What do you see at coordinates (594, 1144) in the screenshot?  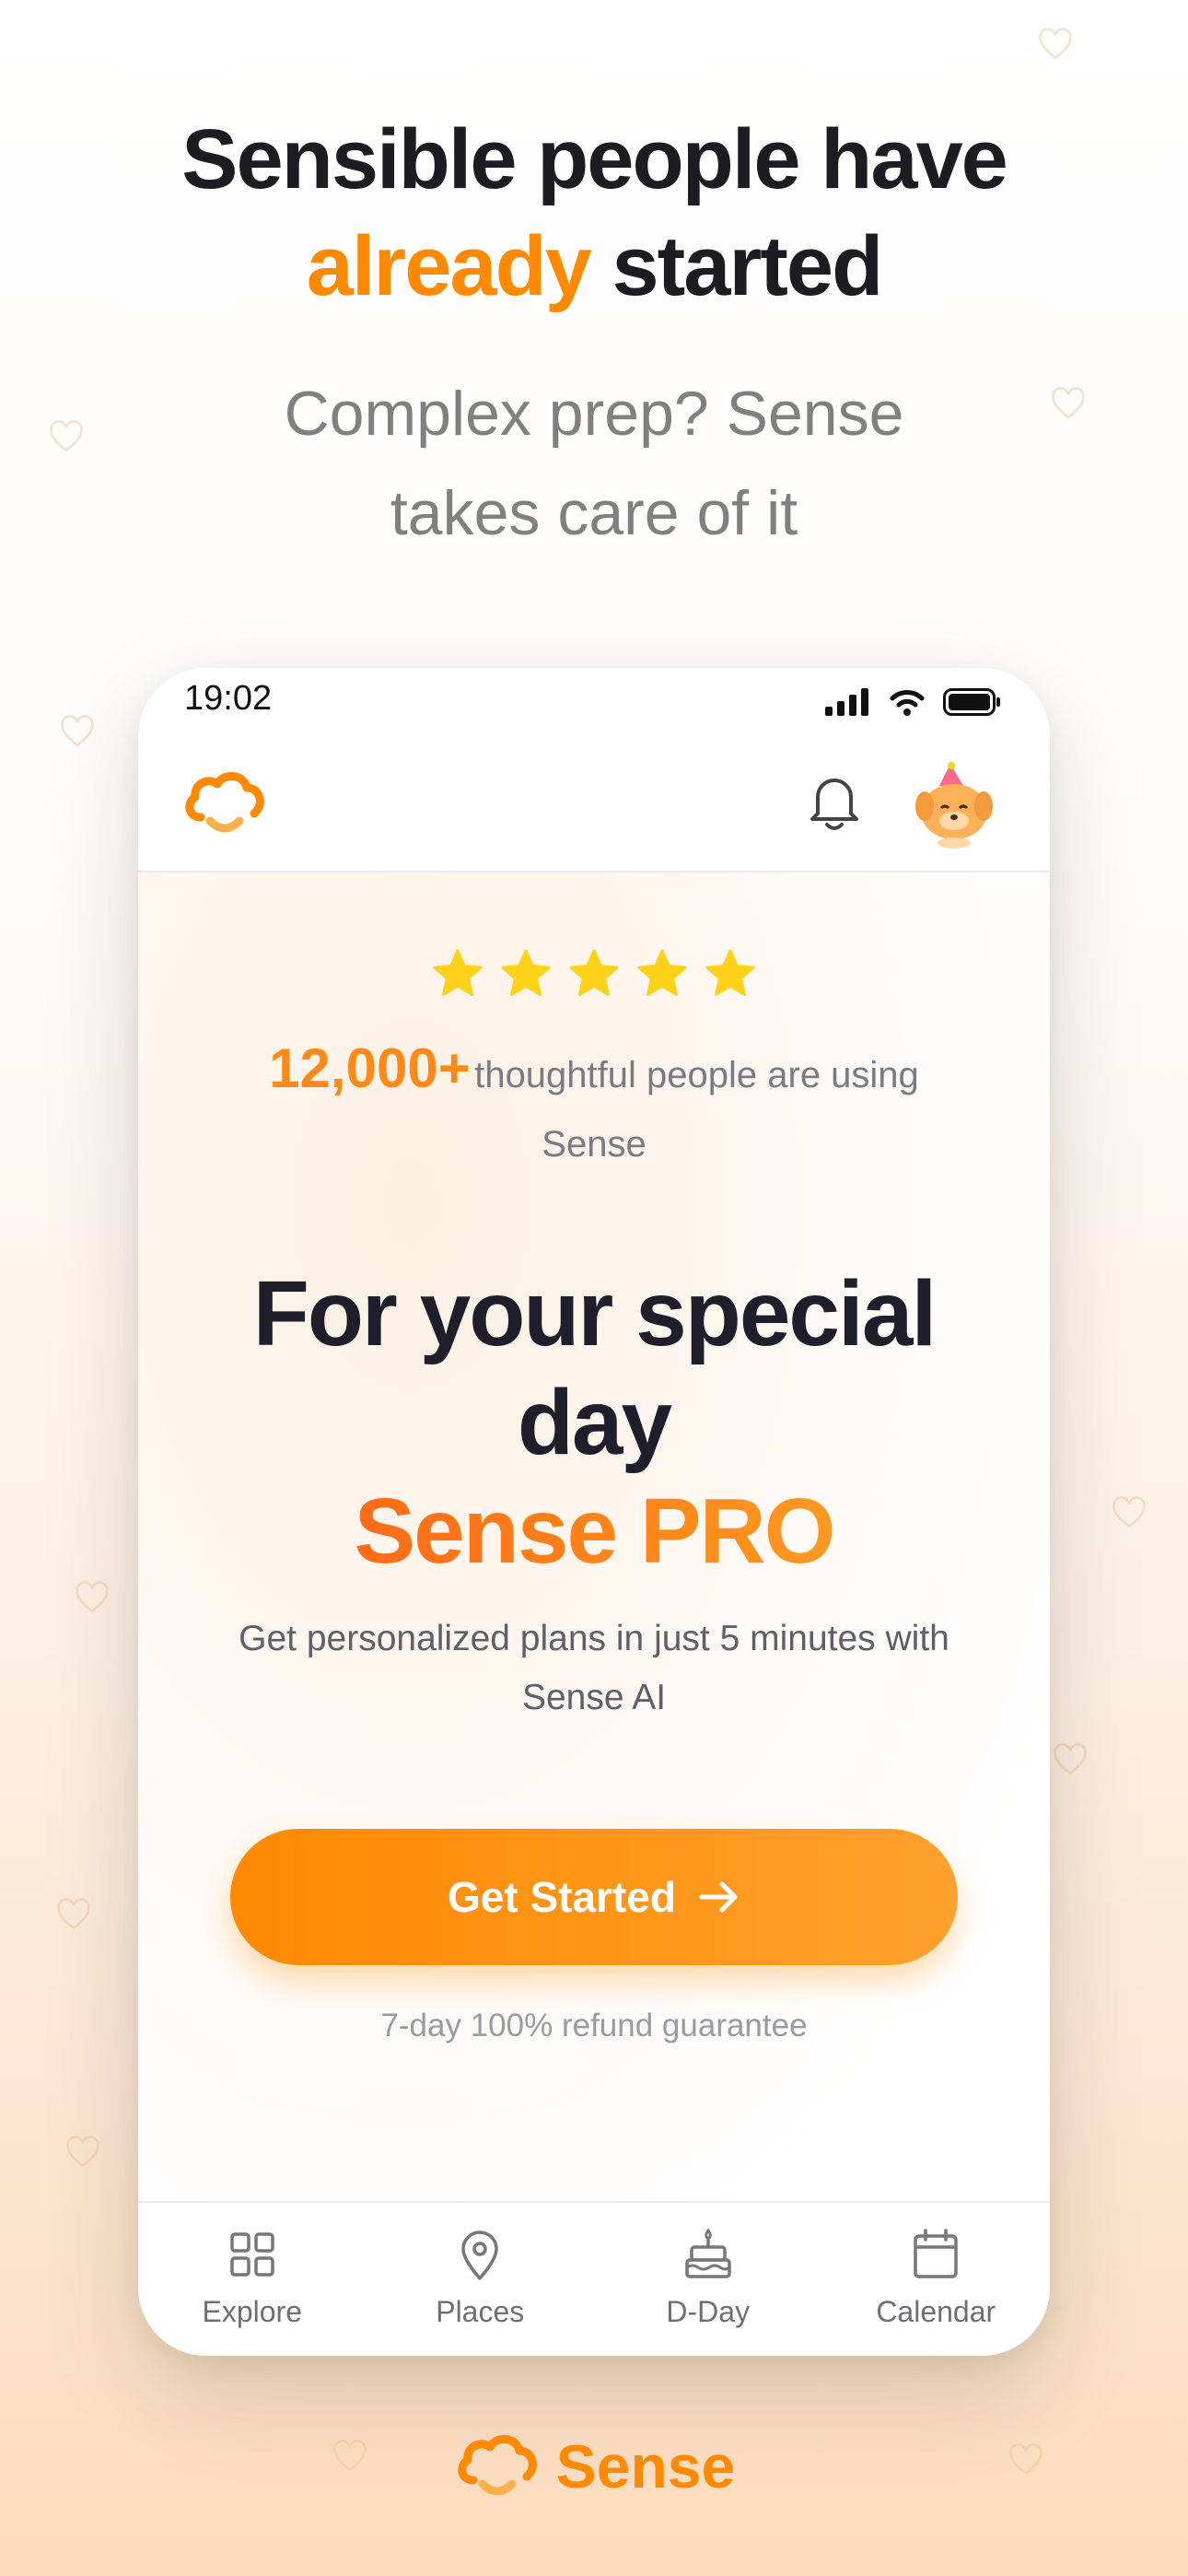 I see `user-count-text-2: Sense` at bounding box center [594, 1144].